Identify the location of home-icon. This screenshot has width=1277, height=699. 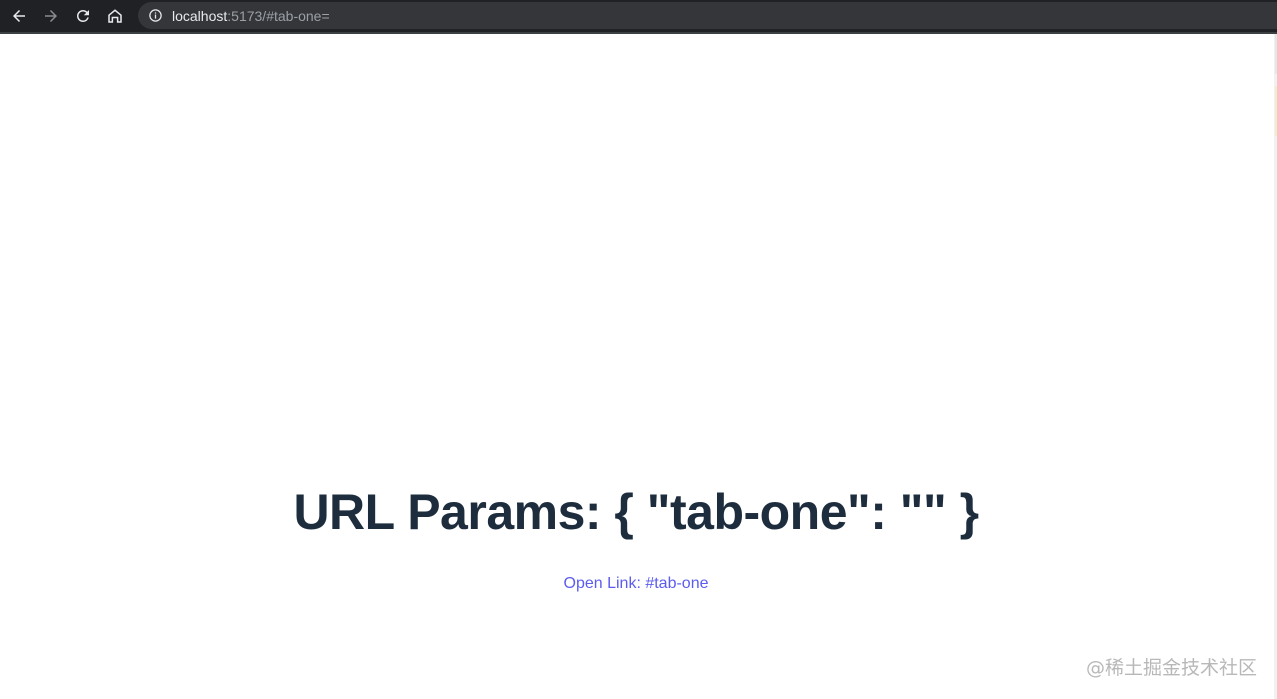
(115, 16).